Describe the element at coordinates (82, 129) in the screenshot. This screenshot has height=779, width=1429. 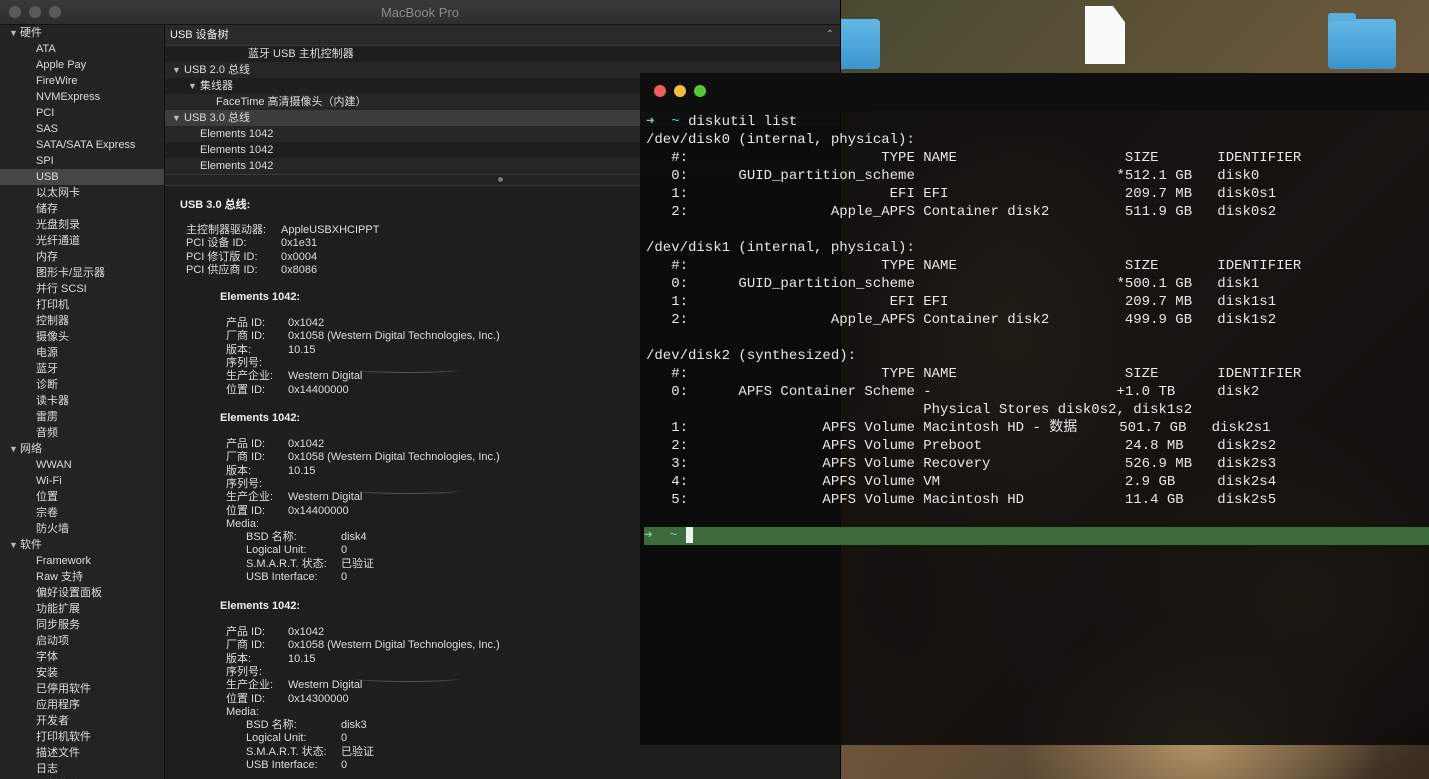
I see `sidebar-item: SAS` at that location.